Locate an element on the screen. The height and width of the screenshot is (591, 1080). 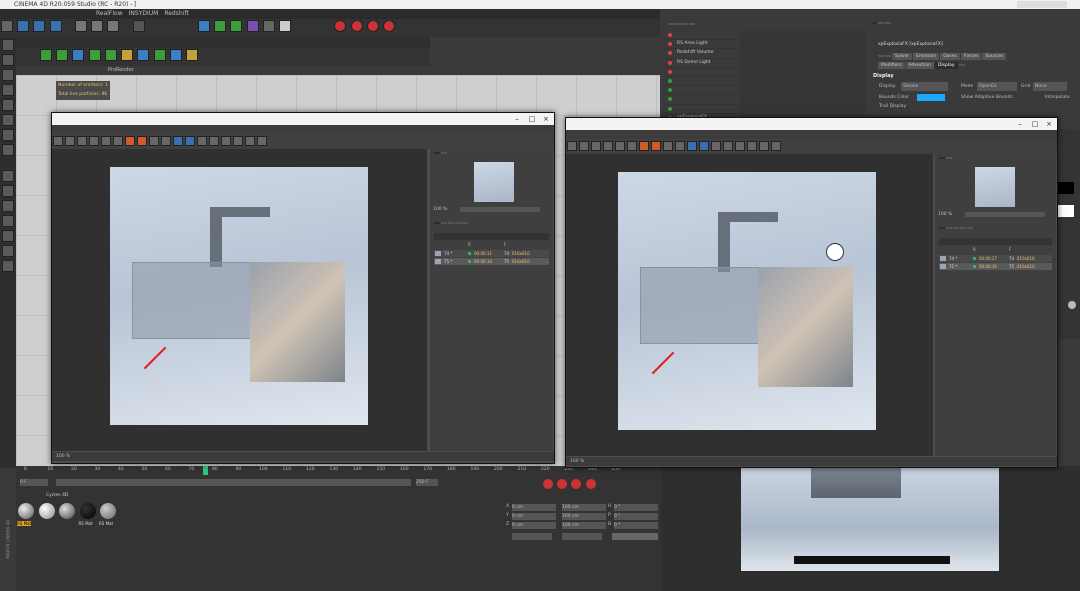
render-image is located at coordinates (747, 301).